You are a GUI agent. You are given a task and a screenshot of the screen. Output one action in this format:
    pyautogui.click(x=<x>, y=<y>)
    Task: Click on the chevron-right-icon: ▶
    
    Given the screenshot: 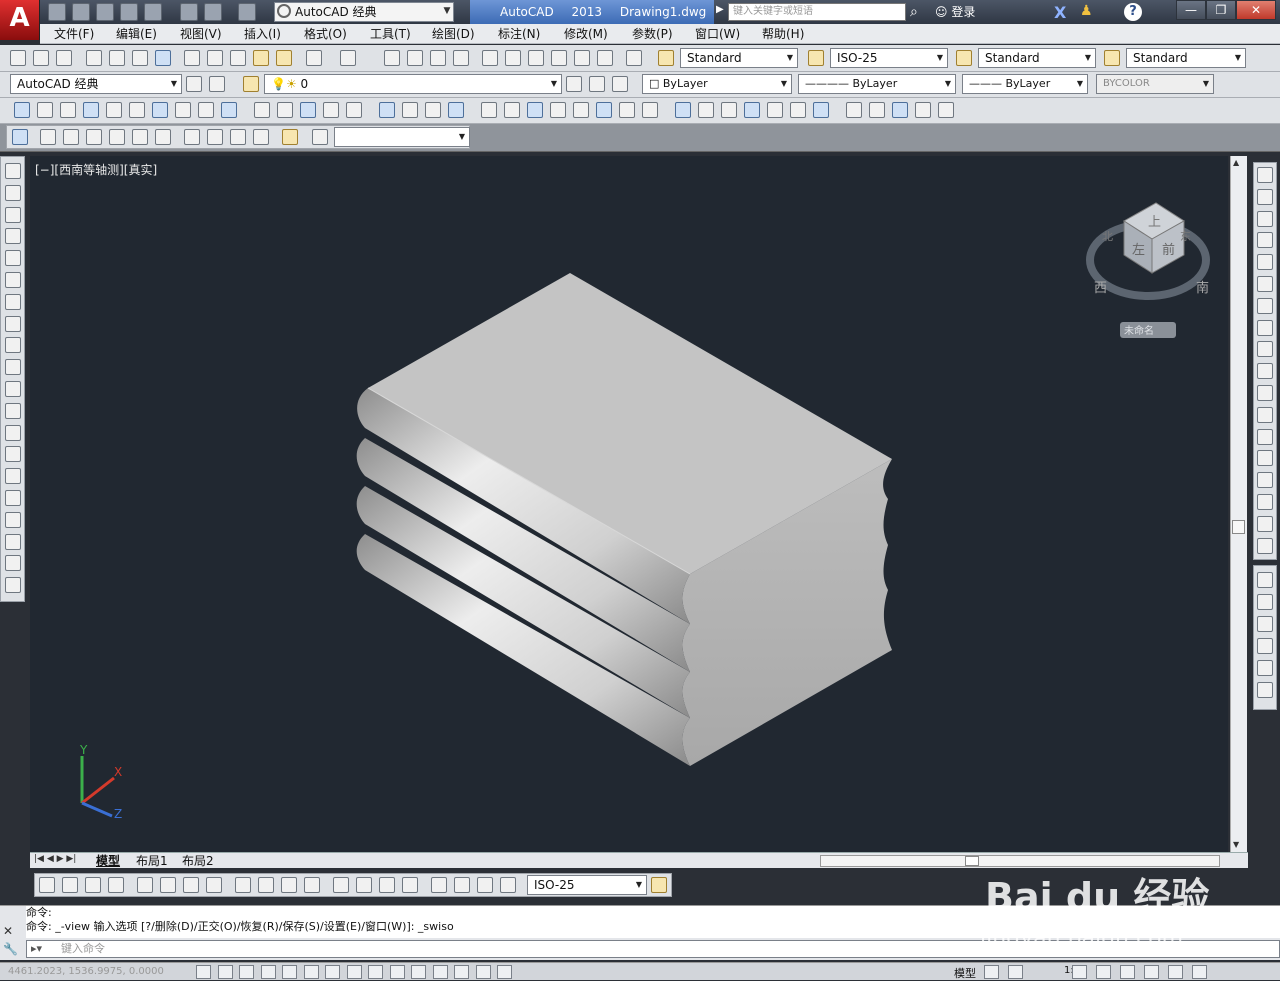 What is the action you would take?
    pyautogui.click(x=720, y=9)
    